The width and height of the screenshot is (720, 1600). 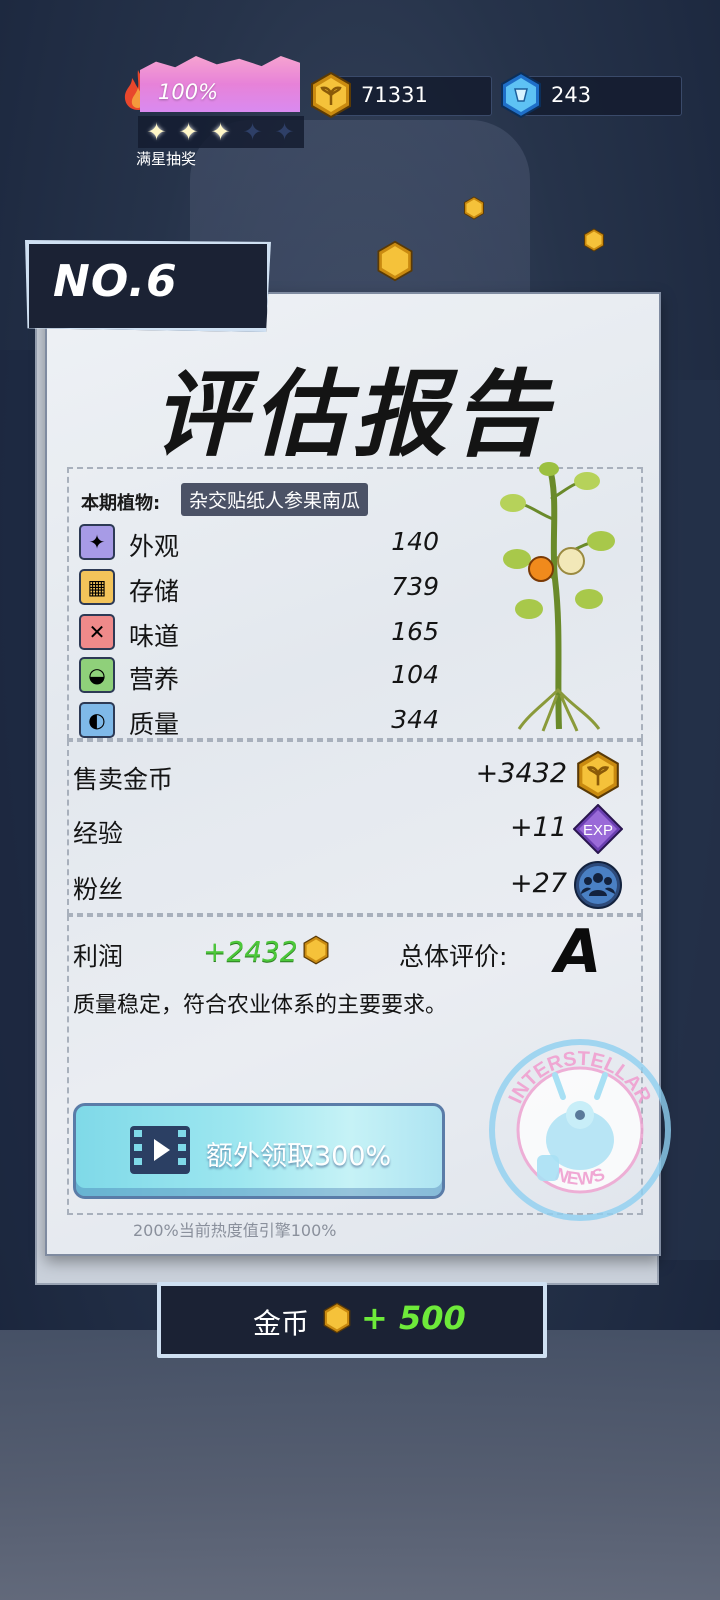 I want to click on stat-row-taste: ✕ 味道 165, so click(x=264, y=633).